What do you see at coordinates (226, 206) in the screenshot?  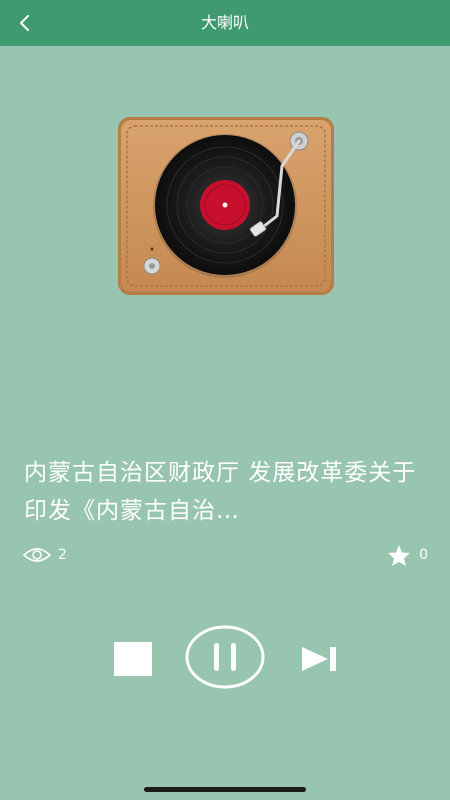 I see `record-player-icon` at bounding box center [226, 206].